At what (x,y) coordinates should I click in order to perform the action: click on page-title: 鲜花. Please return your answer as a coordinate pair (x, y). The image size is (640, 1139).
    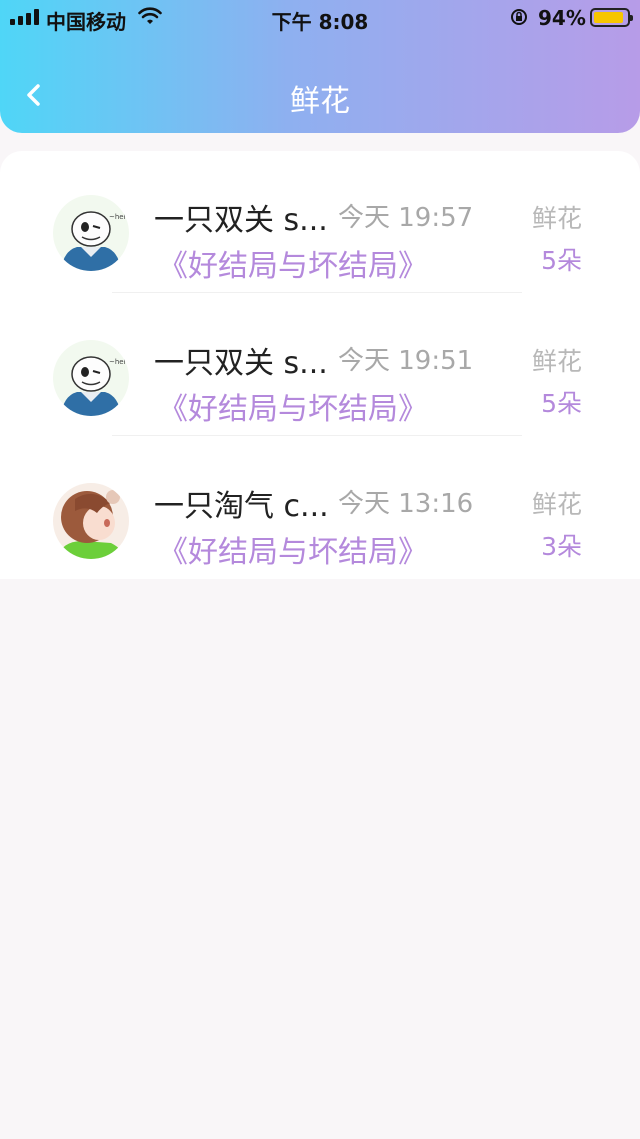
    Looking at the image, I should click on (320, 101).